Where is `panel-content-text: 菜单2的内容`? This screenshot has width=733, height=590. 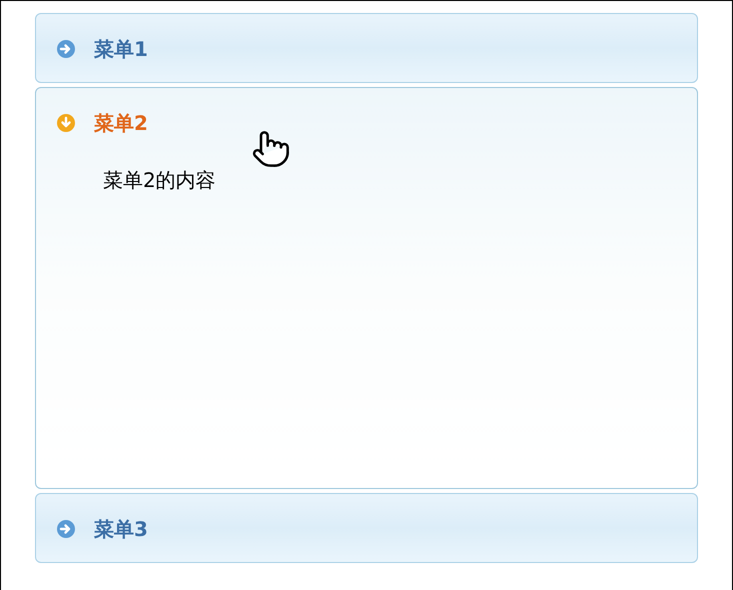 panel-content-text: 菜单2的内容 is located at coordinates (159, 180).